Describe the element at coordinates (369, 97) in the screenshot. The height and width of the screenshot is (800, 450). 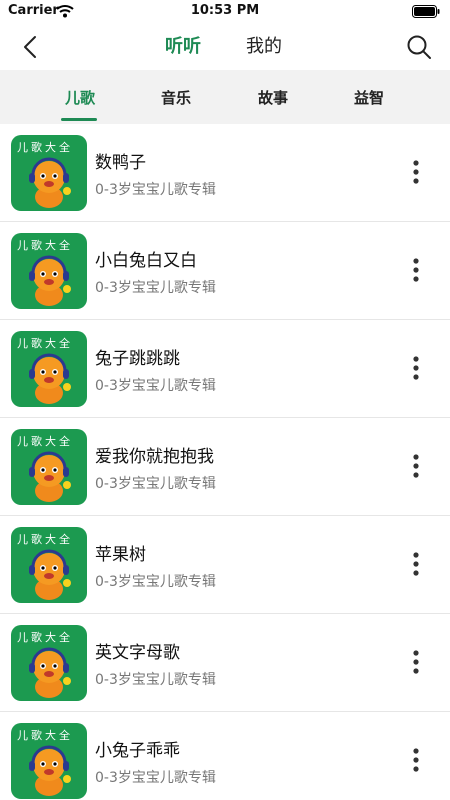
I see `category-tab-puzzle: 益智` at that location.